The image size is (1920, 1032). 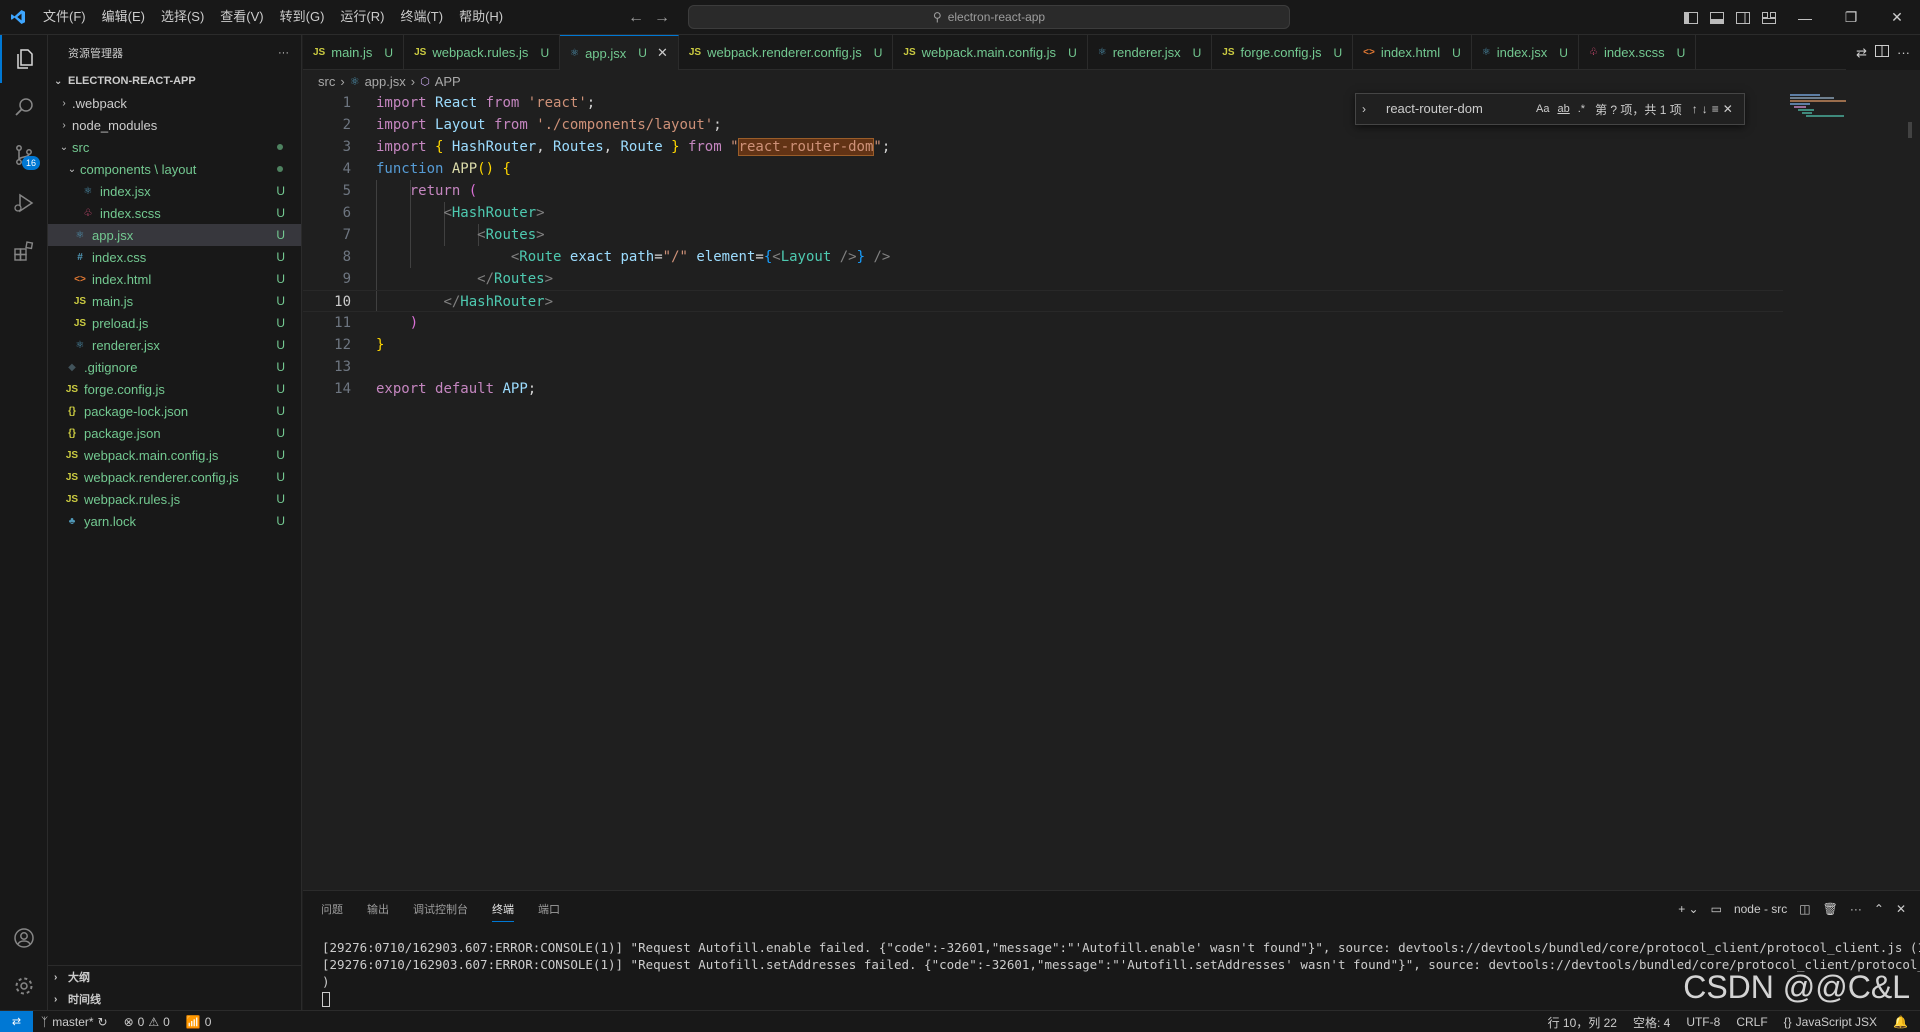 I want to click on editor-tab: ♧ index.scss U, so click(x=1638, y=52).